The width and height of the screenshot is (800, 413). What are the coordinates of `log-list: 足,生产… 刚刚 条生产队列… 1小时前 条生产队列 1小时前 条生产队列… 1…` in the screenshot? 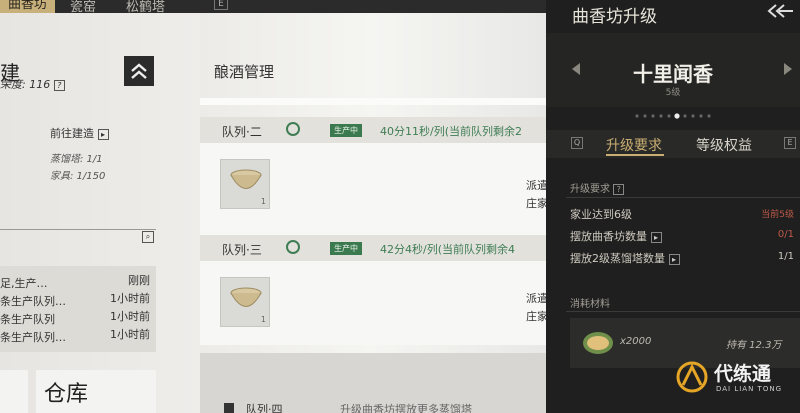 It's located at (78, 309).